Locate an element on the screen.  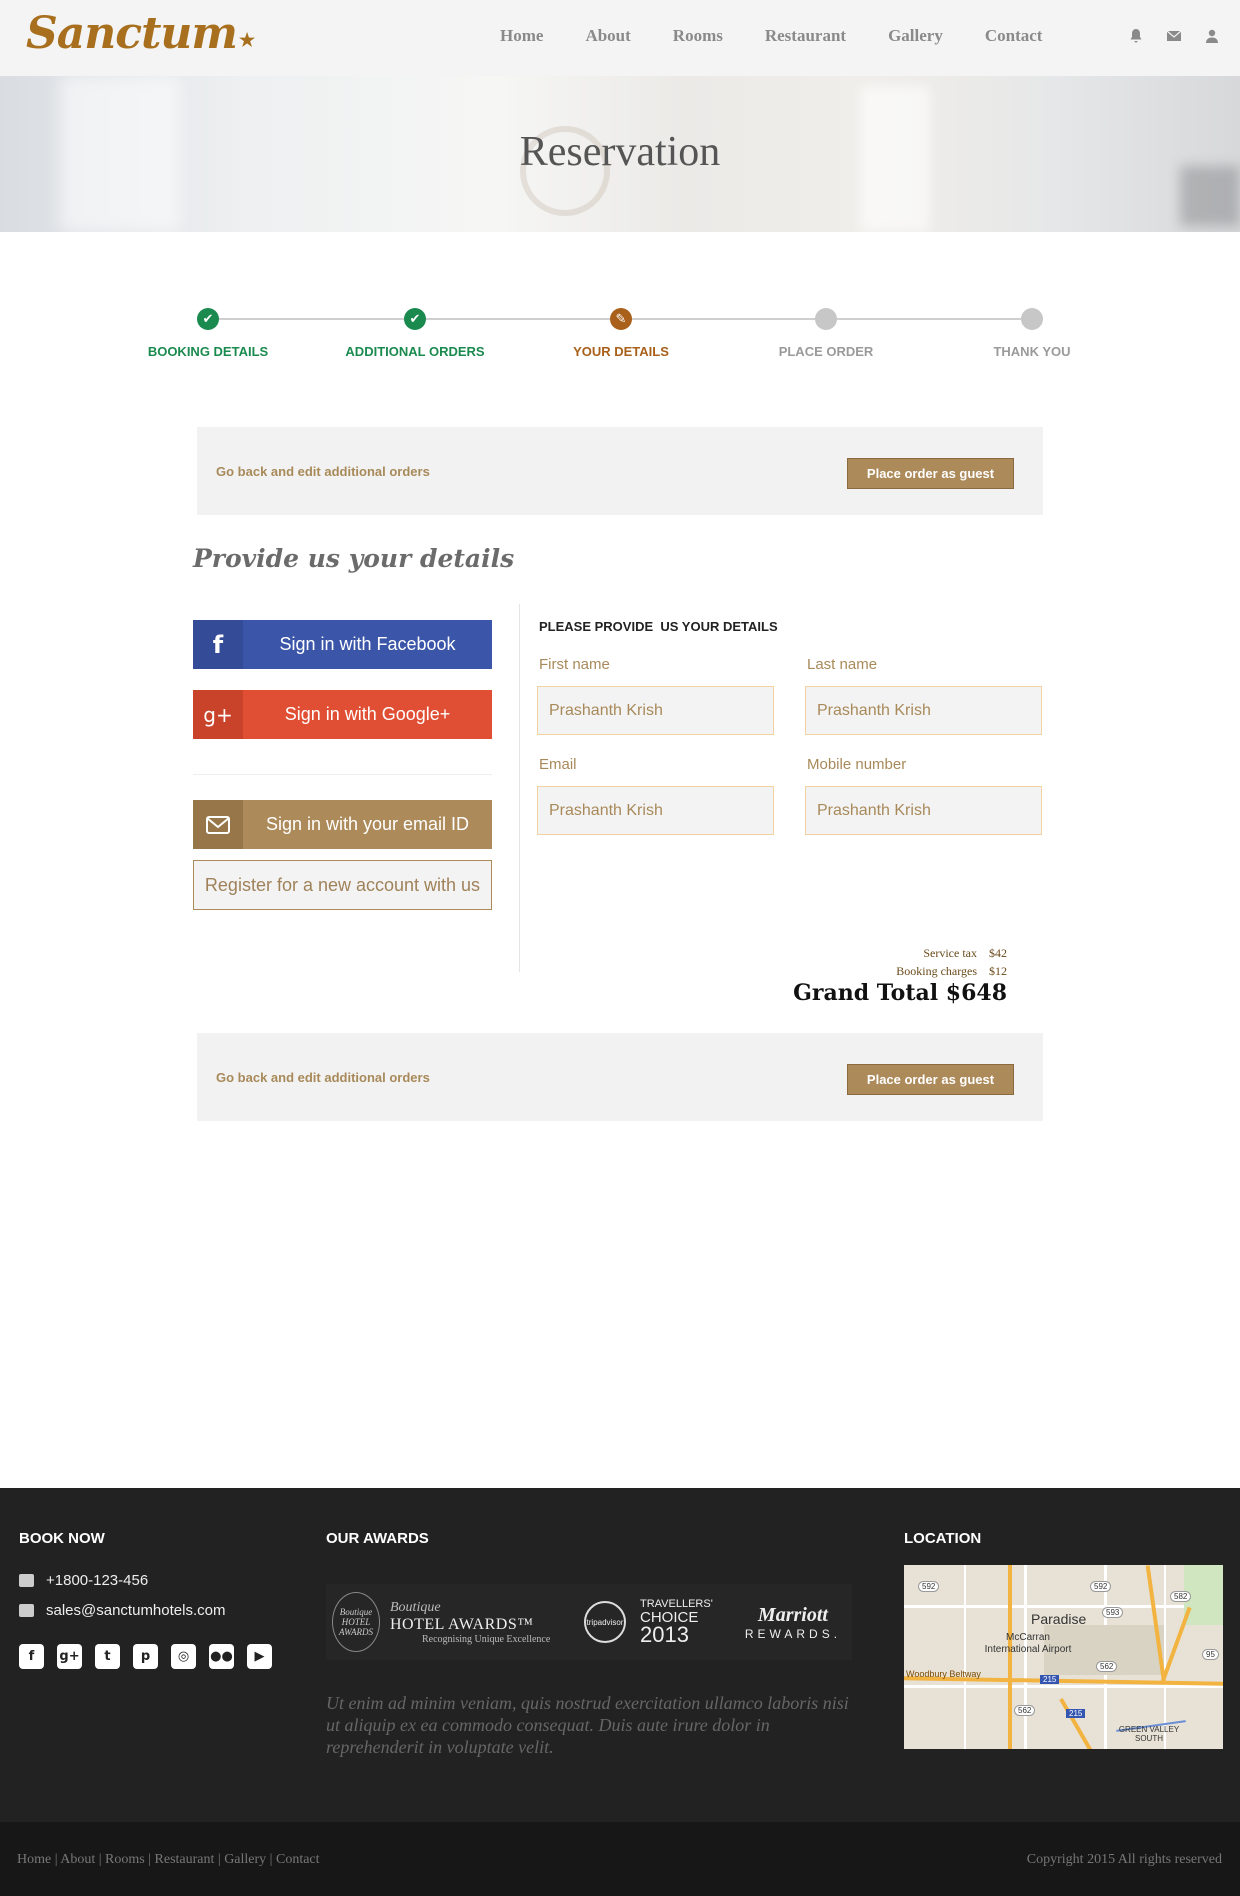
logo: Sanctum ★ is located at coordinates (140, 33).